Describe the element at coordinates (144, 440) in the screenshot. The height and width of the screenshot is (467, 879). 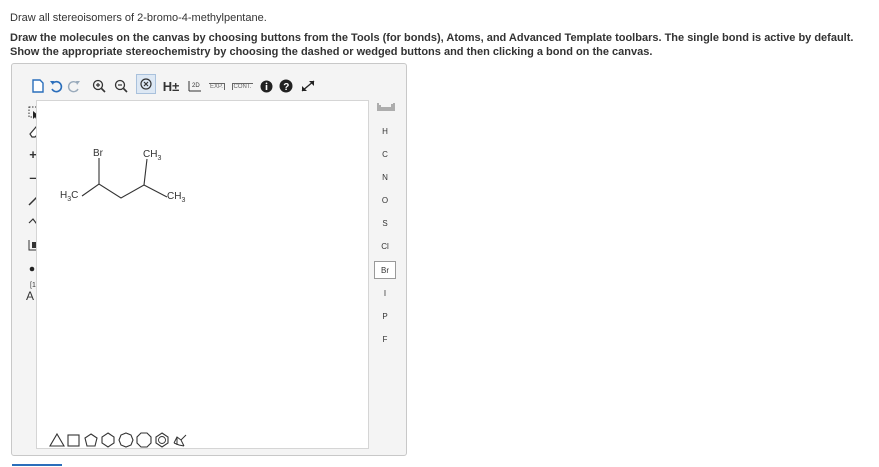
I see `cyclooctane-template-icon` at that location.